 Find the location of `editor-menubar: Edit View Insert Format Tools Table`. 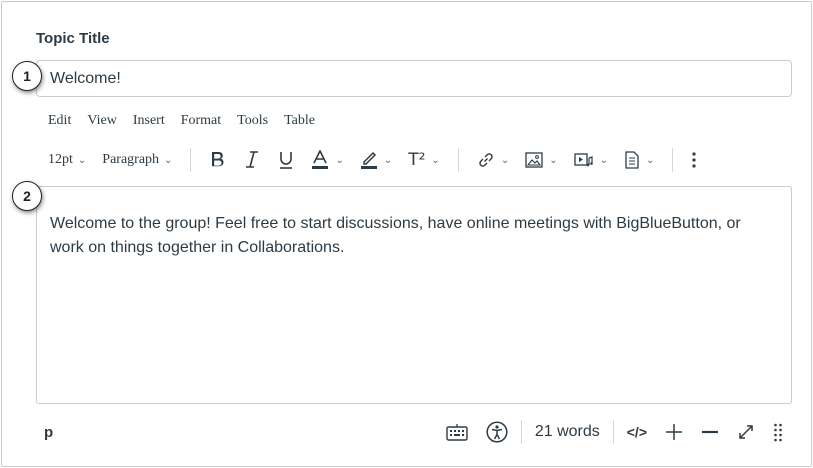

editor-menubar: Edit View Insert Format Tools Table is located at coordinates (181, 123).